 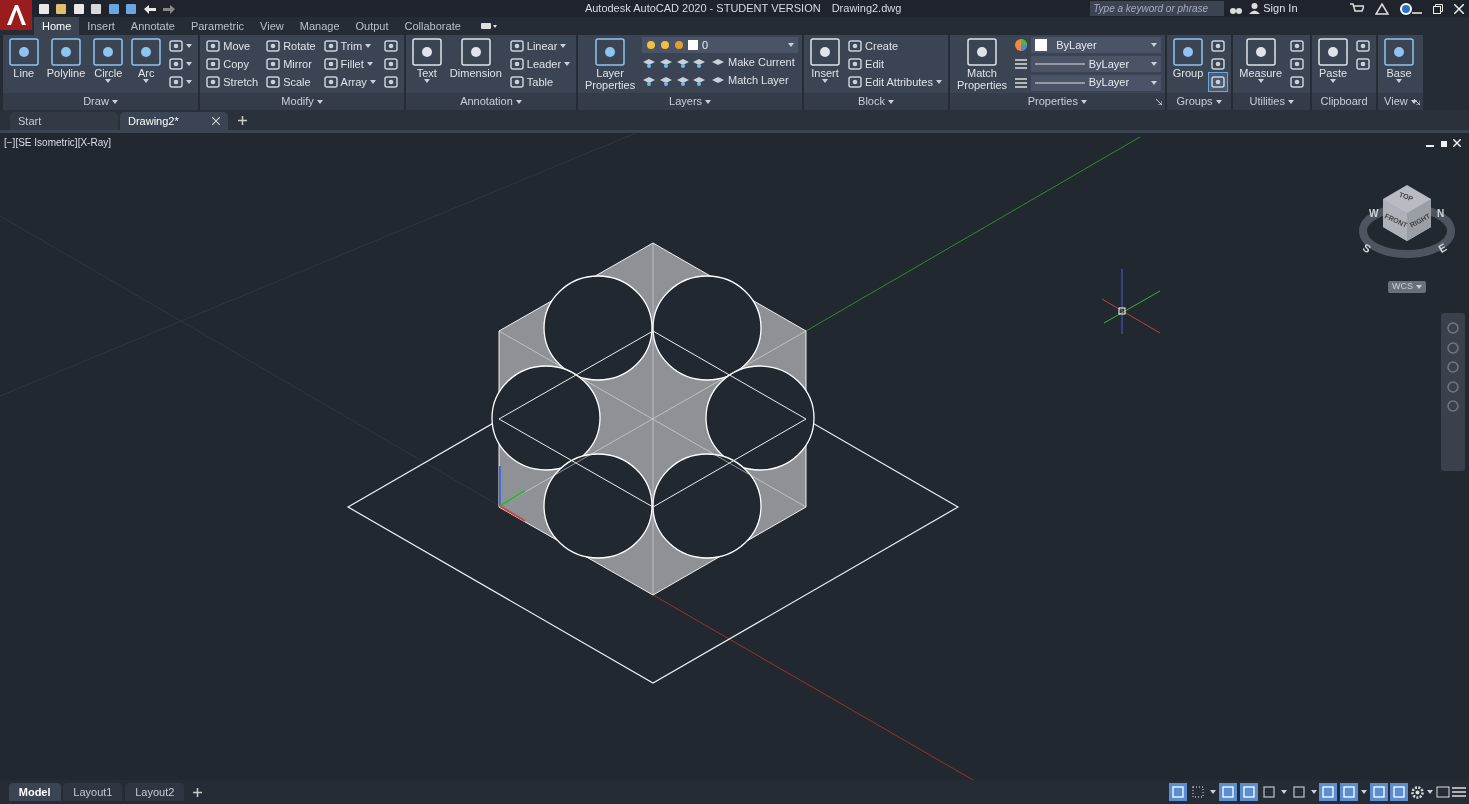 I want to click on ribbon-tool: Linear, so click(x=540, y=46).